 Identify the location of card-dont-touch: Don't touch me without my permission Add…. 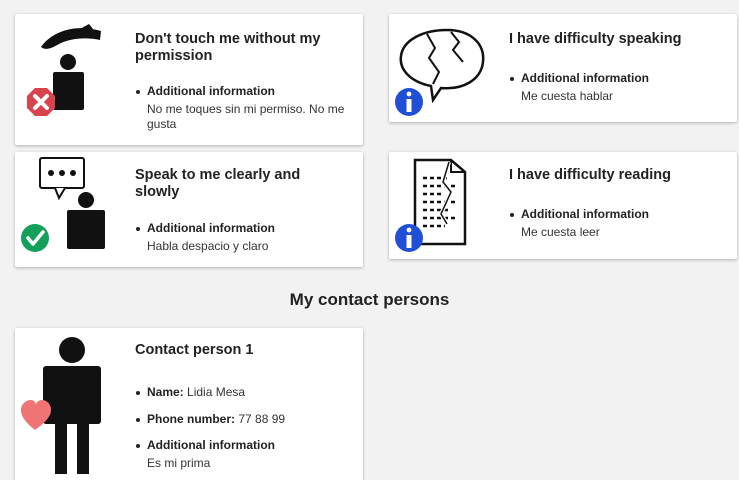
(189, 79).